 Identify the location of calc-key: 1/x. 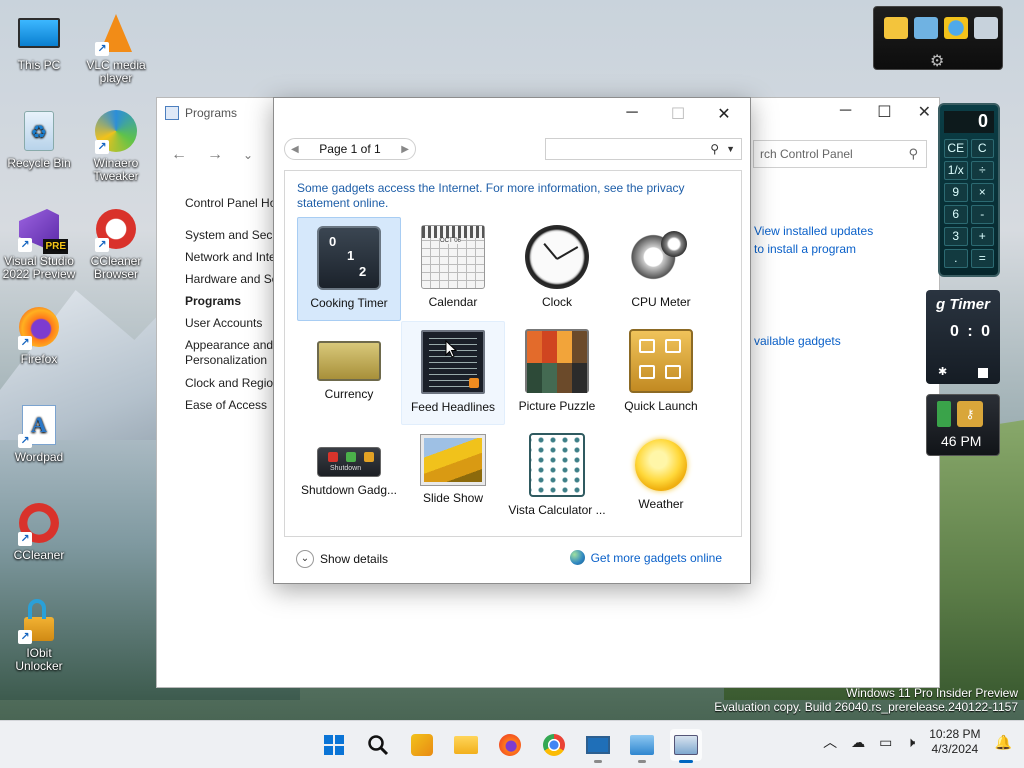
(956, 170).